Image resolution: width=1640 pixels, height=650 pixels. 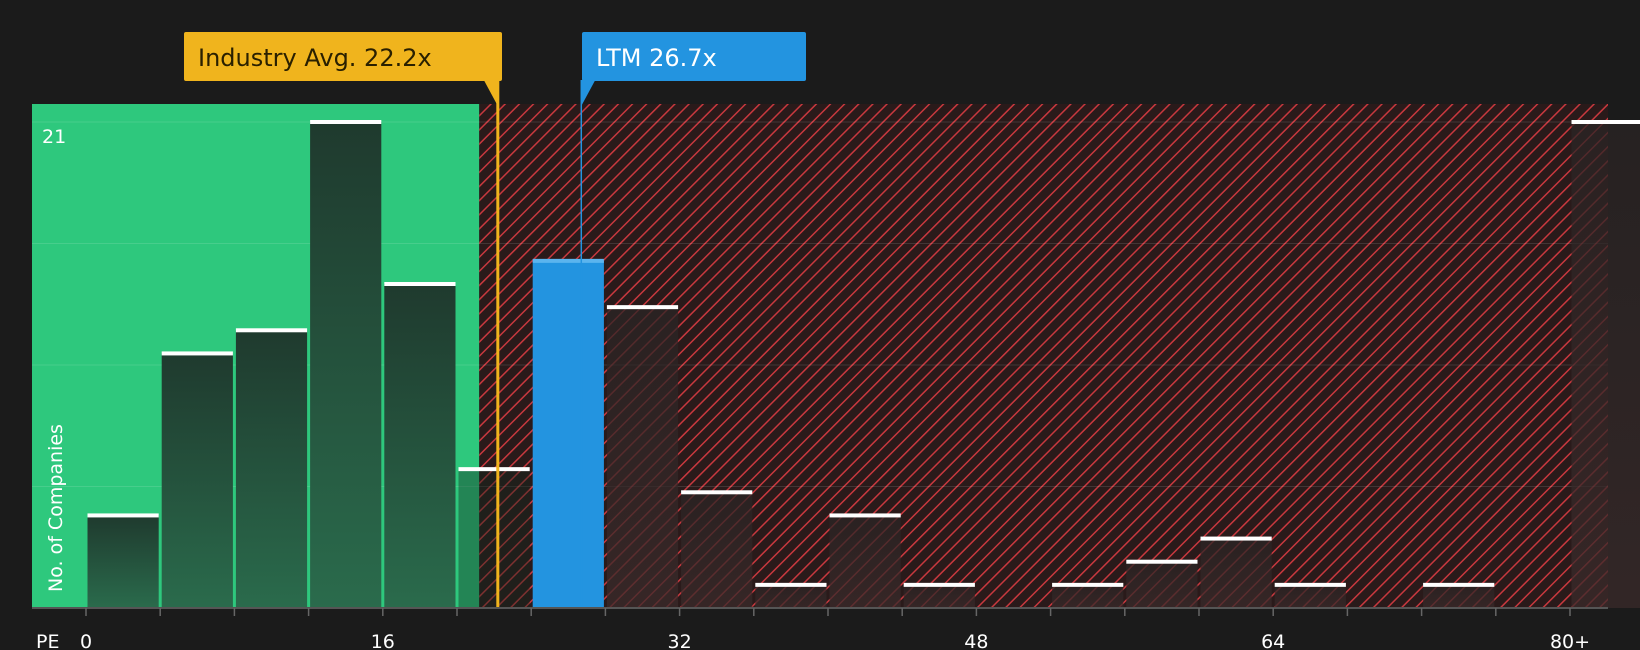 What do you see at coordinates (56, 508) in the screenshot?
I see `y-axis-label: No. of Companies` at bounding box center [56, 508].